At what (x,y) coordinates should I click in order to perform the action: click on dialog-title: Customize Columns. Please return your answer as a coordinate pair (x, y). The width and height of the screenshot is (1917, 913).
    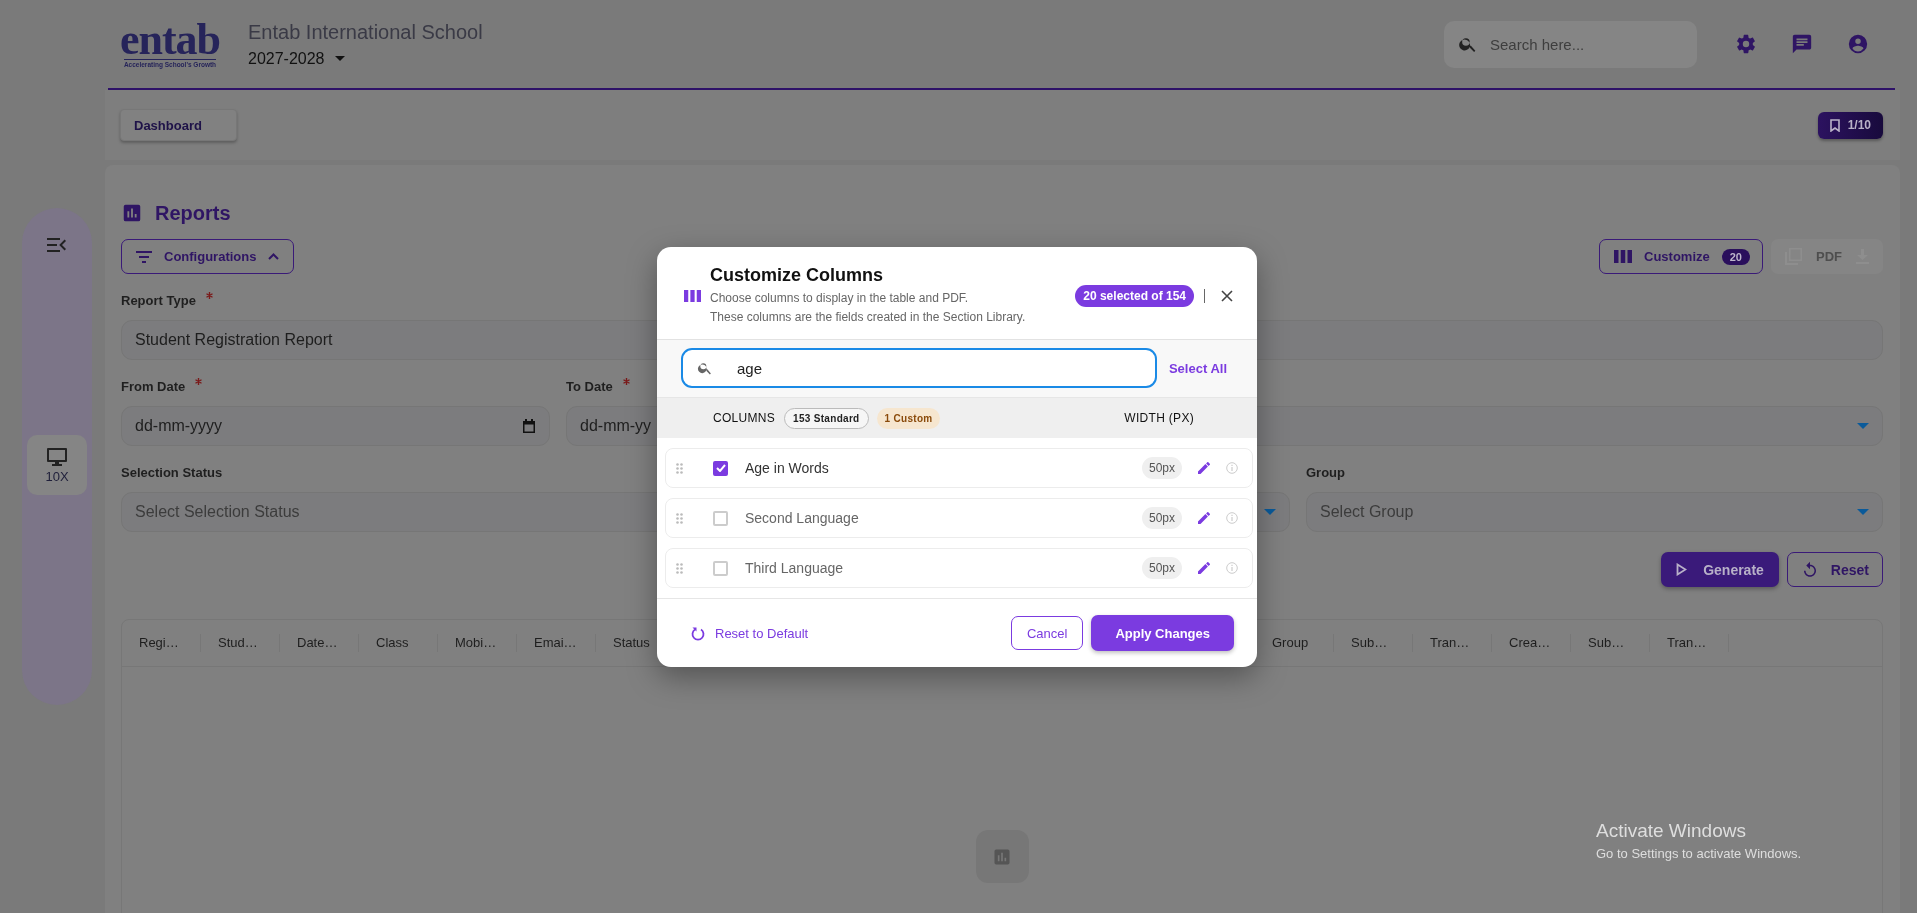
    Looking at the image, I should click on (797, 275).